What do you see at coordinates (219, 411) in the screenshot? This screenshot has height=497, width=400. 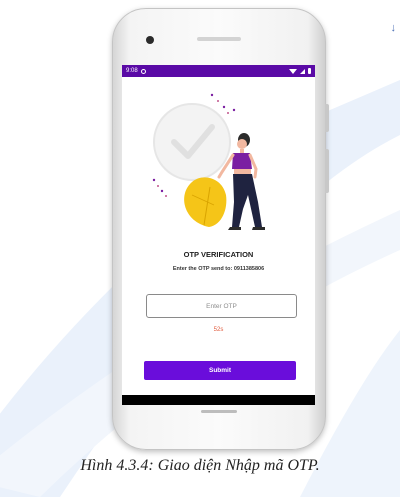 I see `home-indicator` at bounding box center [219, 411].